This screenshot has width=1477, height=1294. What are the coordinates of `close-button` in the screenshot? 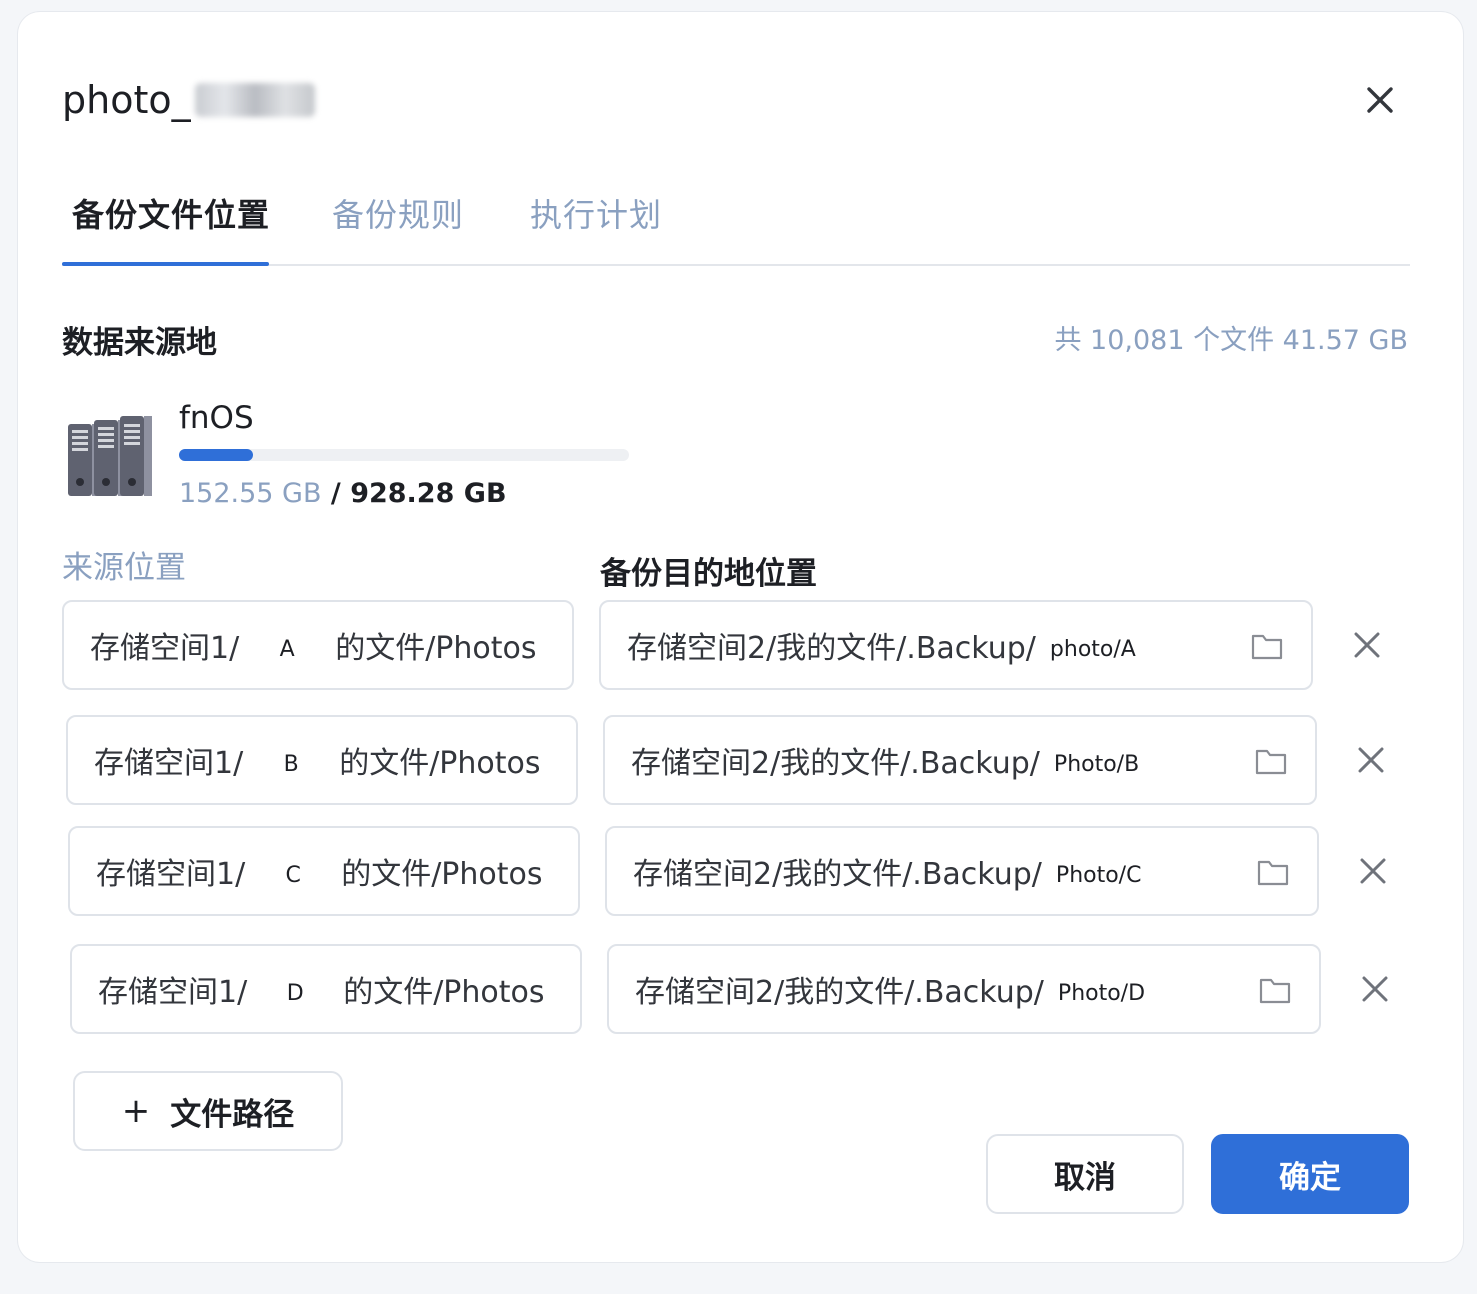 It's located at (1380, 100).